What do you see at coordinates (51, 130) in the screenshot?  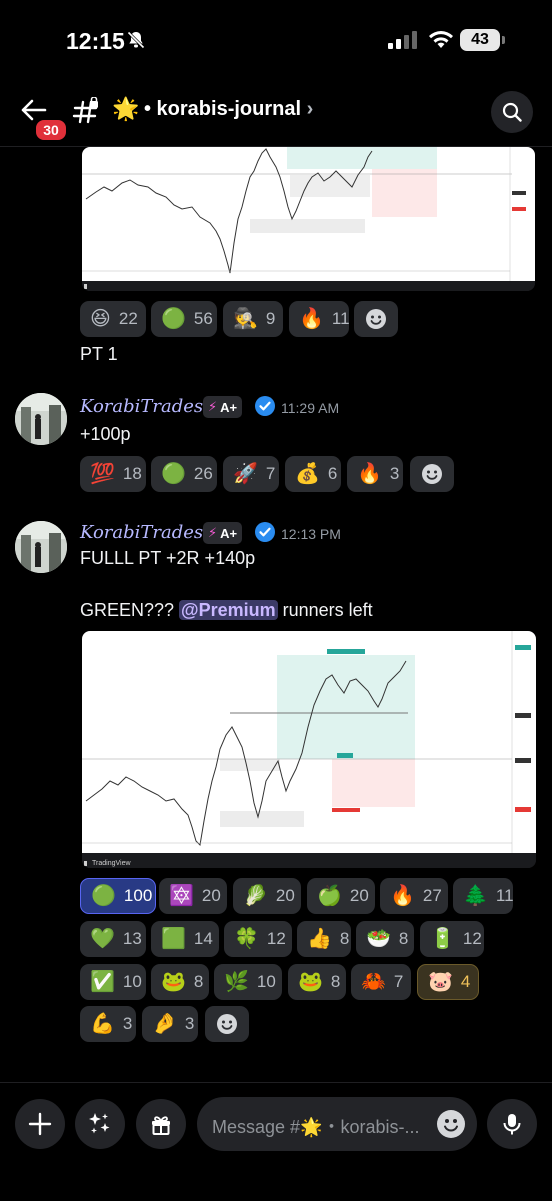 I see `unread-badge: 30` at bounding box center [51, 130].